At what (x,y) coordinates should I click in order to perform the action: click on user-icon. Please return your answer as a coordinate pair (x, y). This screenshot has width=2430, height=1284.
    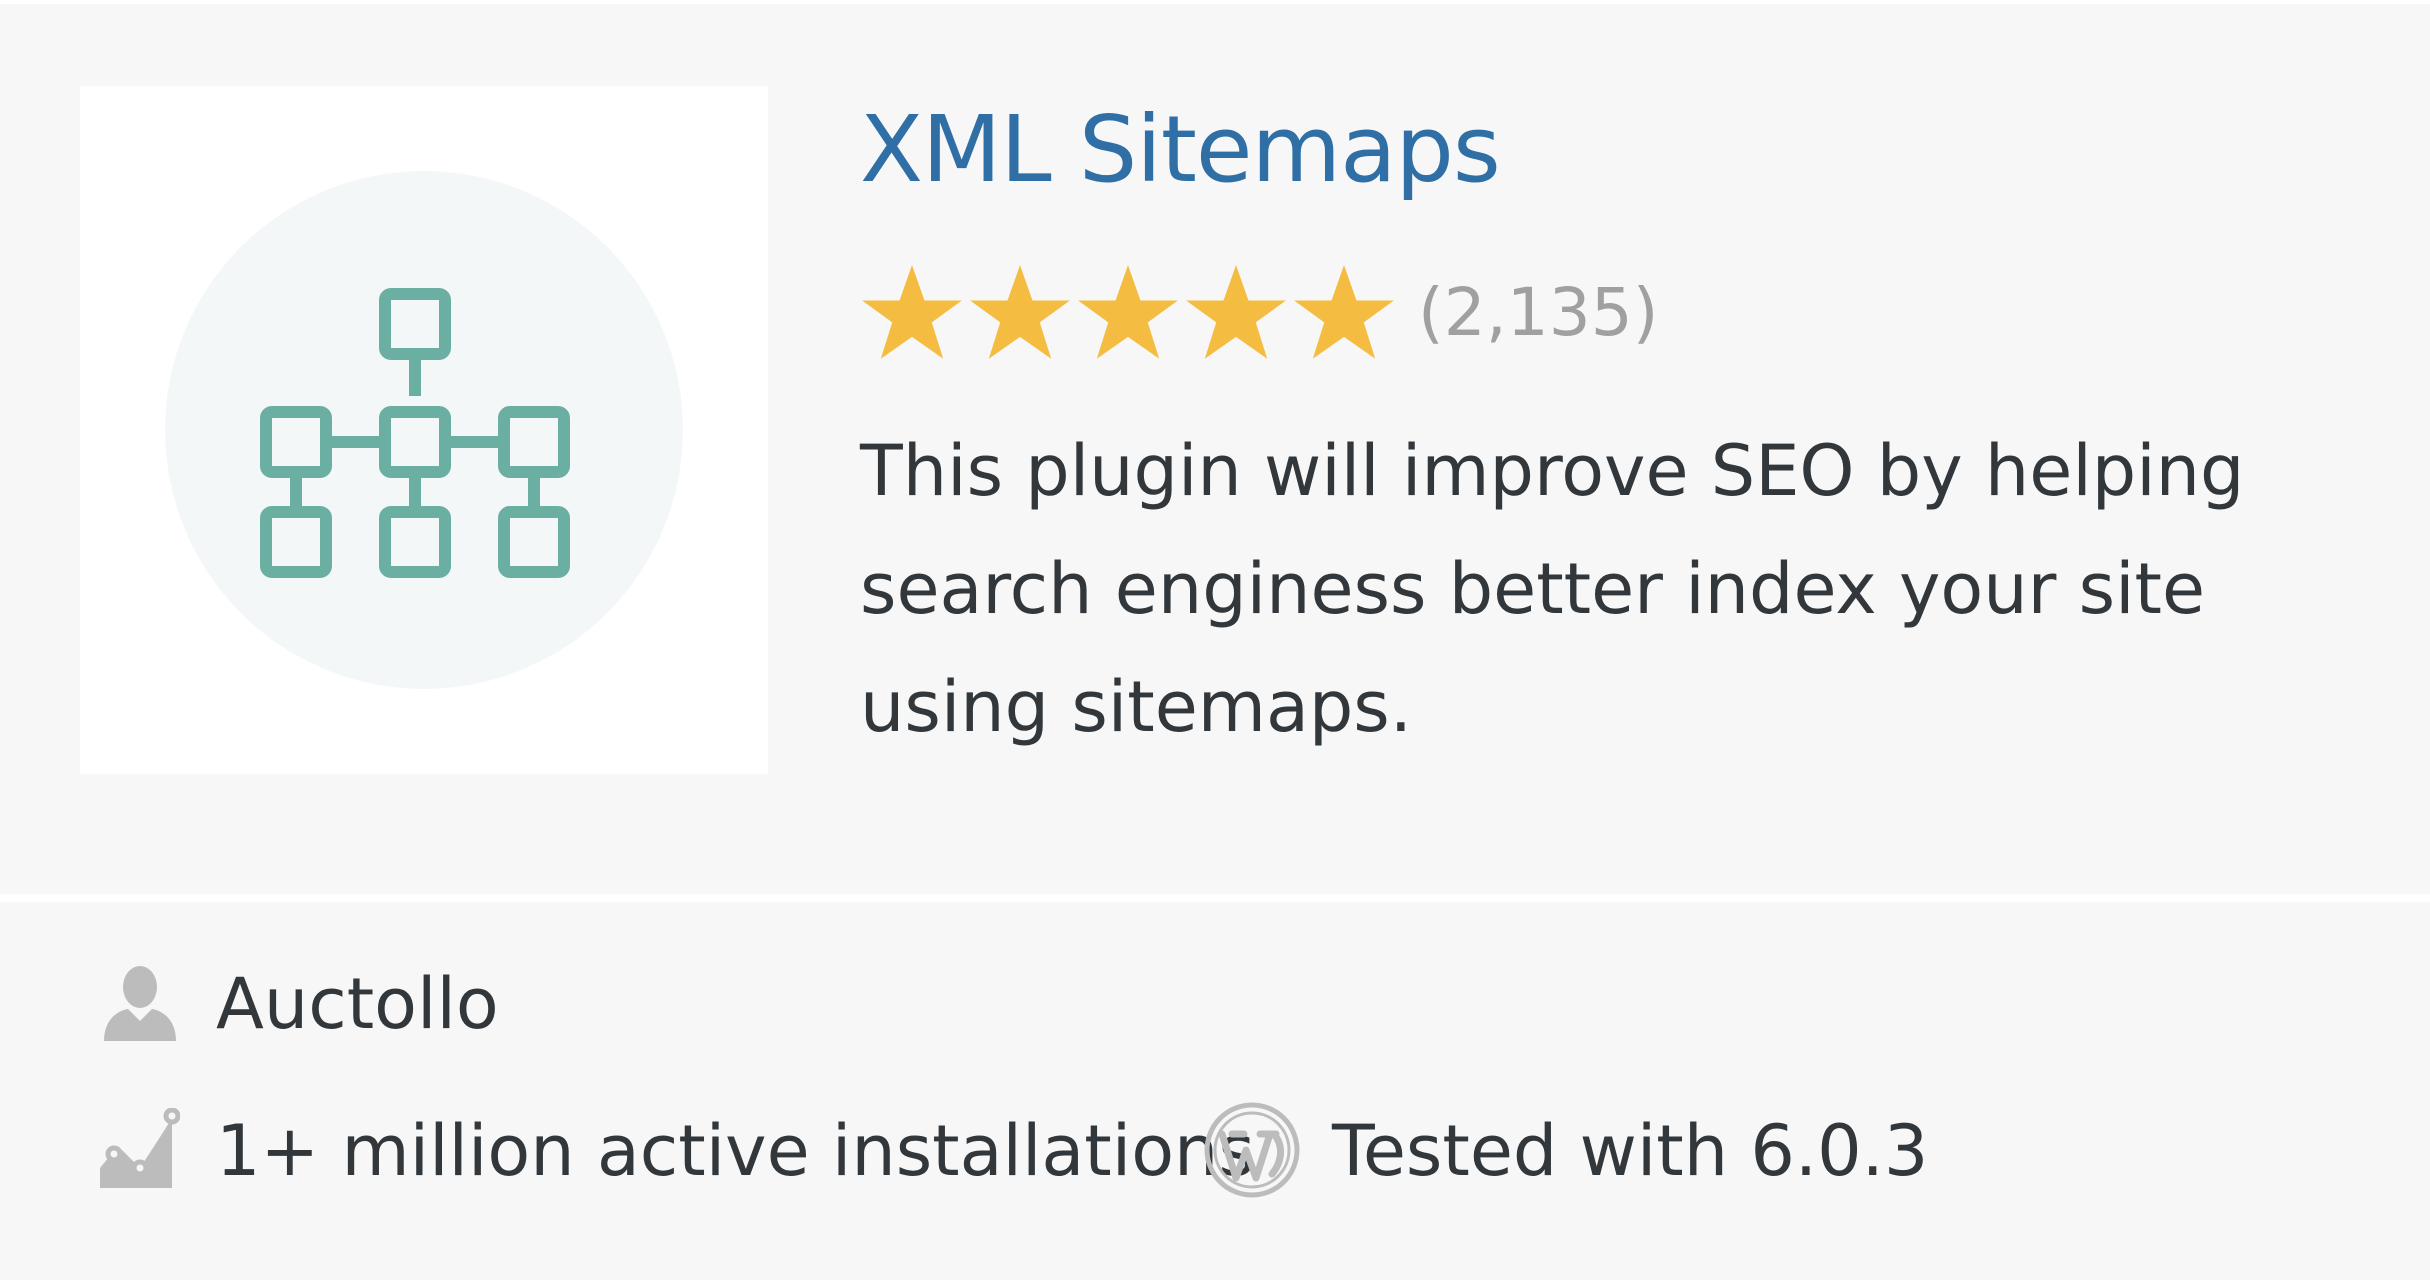
    Looking at the image, I should click on (140, 1003).